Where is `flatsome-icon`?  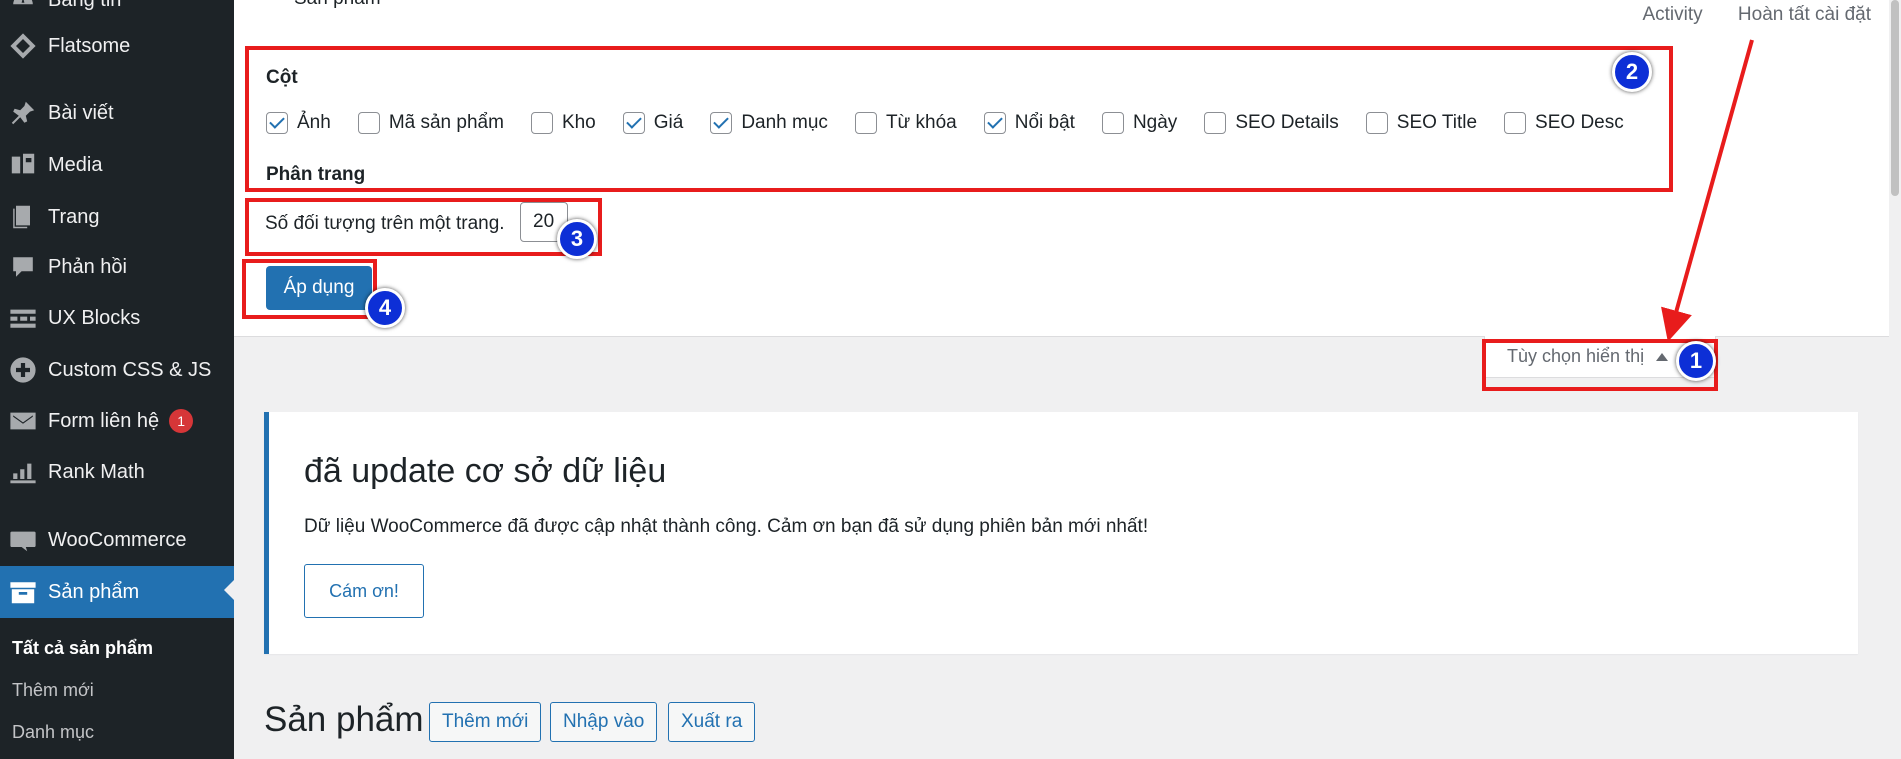
flatsome-icon is located at coordinates (23, 46).